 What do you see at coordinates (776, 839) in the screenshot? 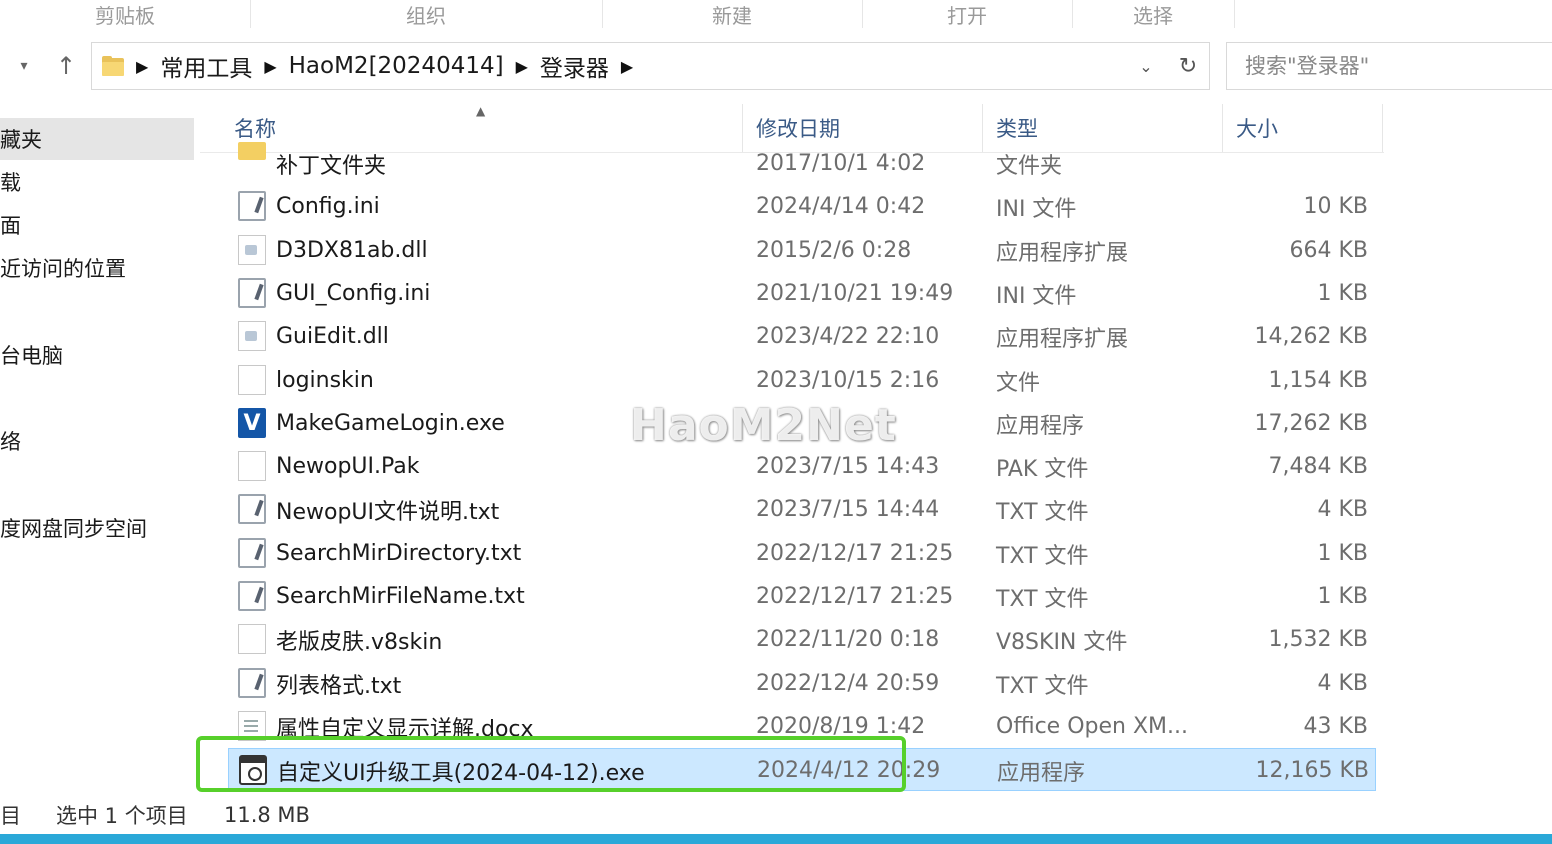
I see `taskbar-edge` at bounding box center [776, 839].